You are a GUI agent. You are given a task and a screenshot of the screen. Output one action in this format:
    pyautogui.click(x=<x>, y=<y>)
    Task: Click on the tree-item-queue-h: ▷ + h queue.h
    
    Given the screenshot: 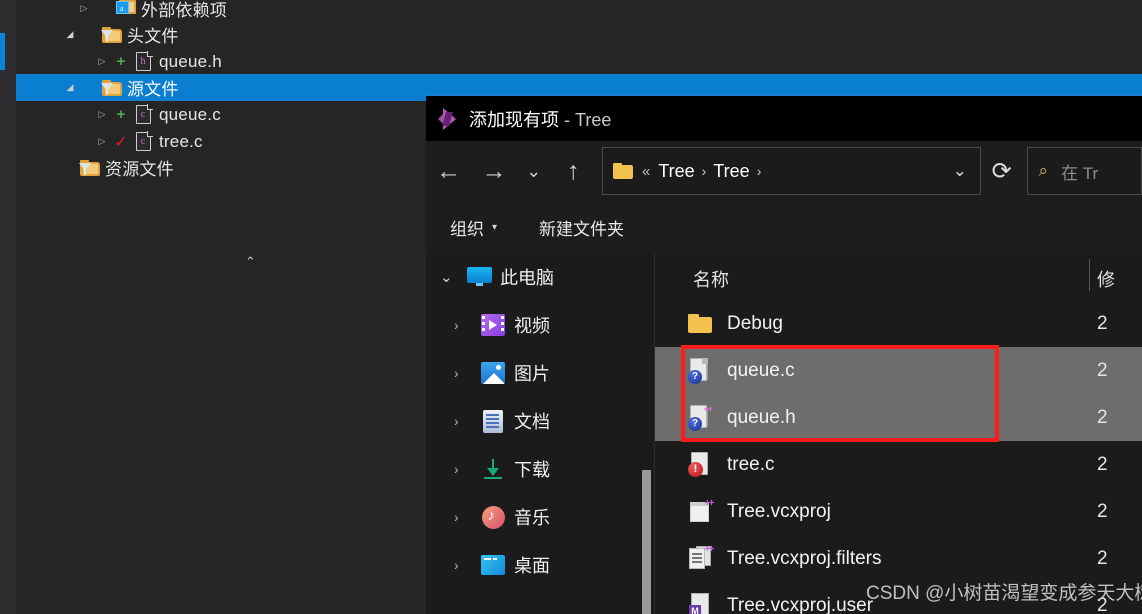 What is the action you would take?
    pyautogui.click(x=221, y=61)
    